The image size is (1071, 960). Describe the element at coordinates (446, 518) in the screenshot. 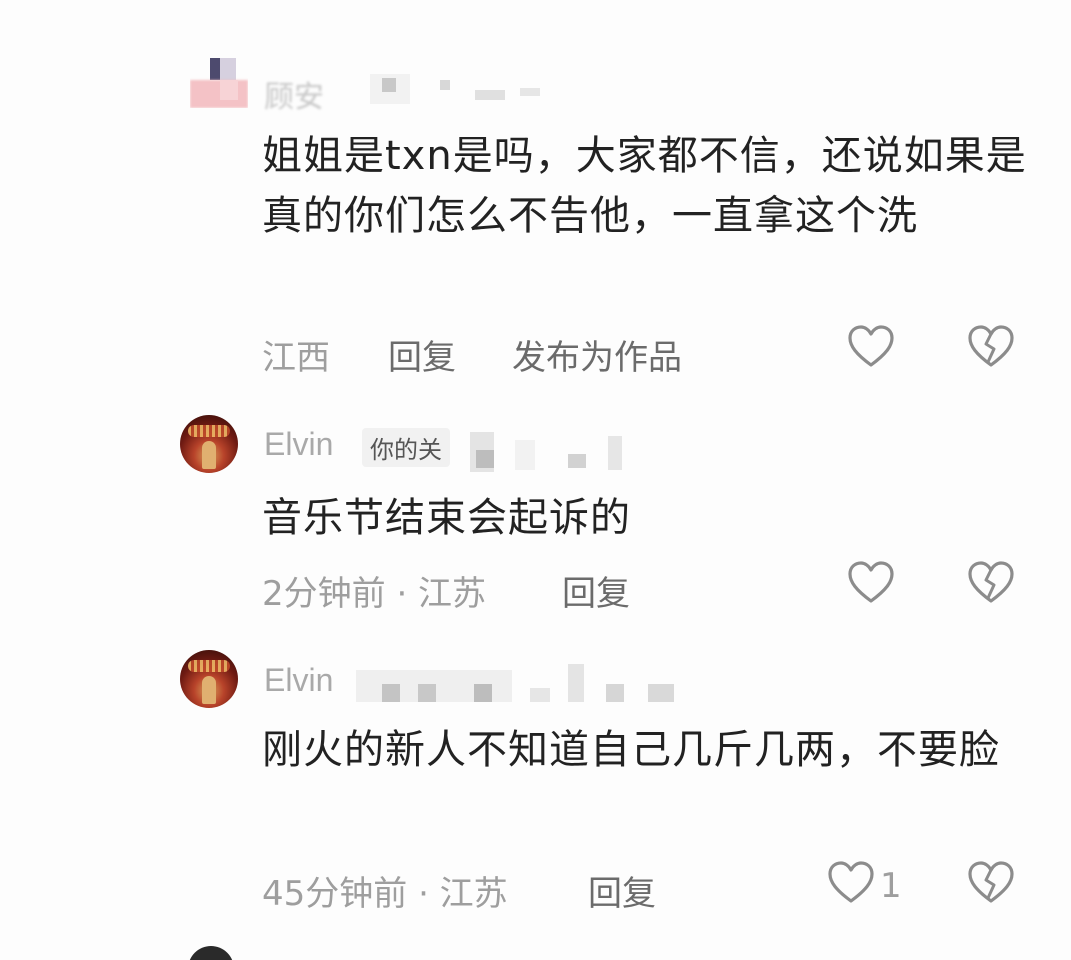

I see `comment-text: 音乐节结束会起诉的` at that location.